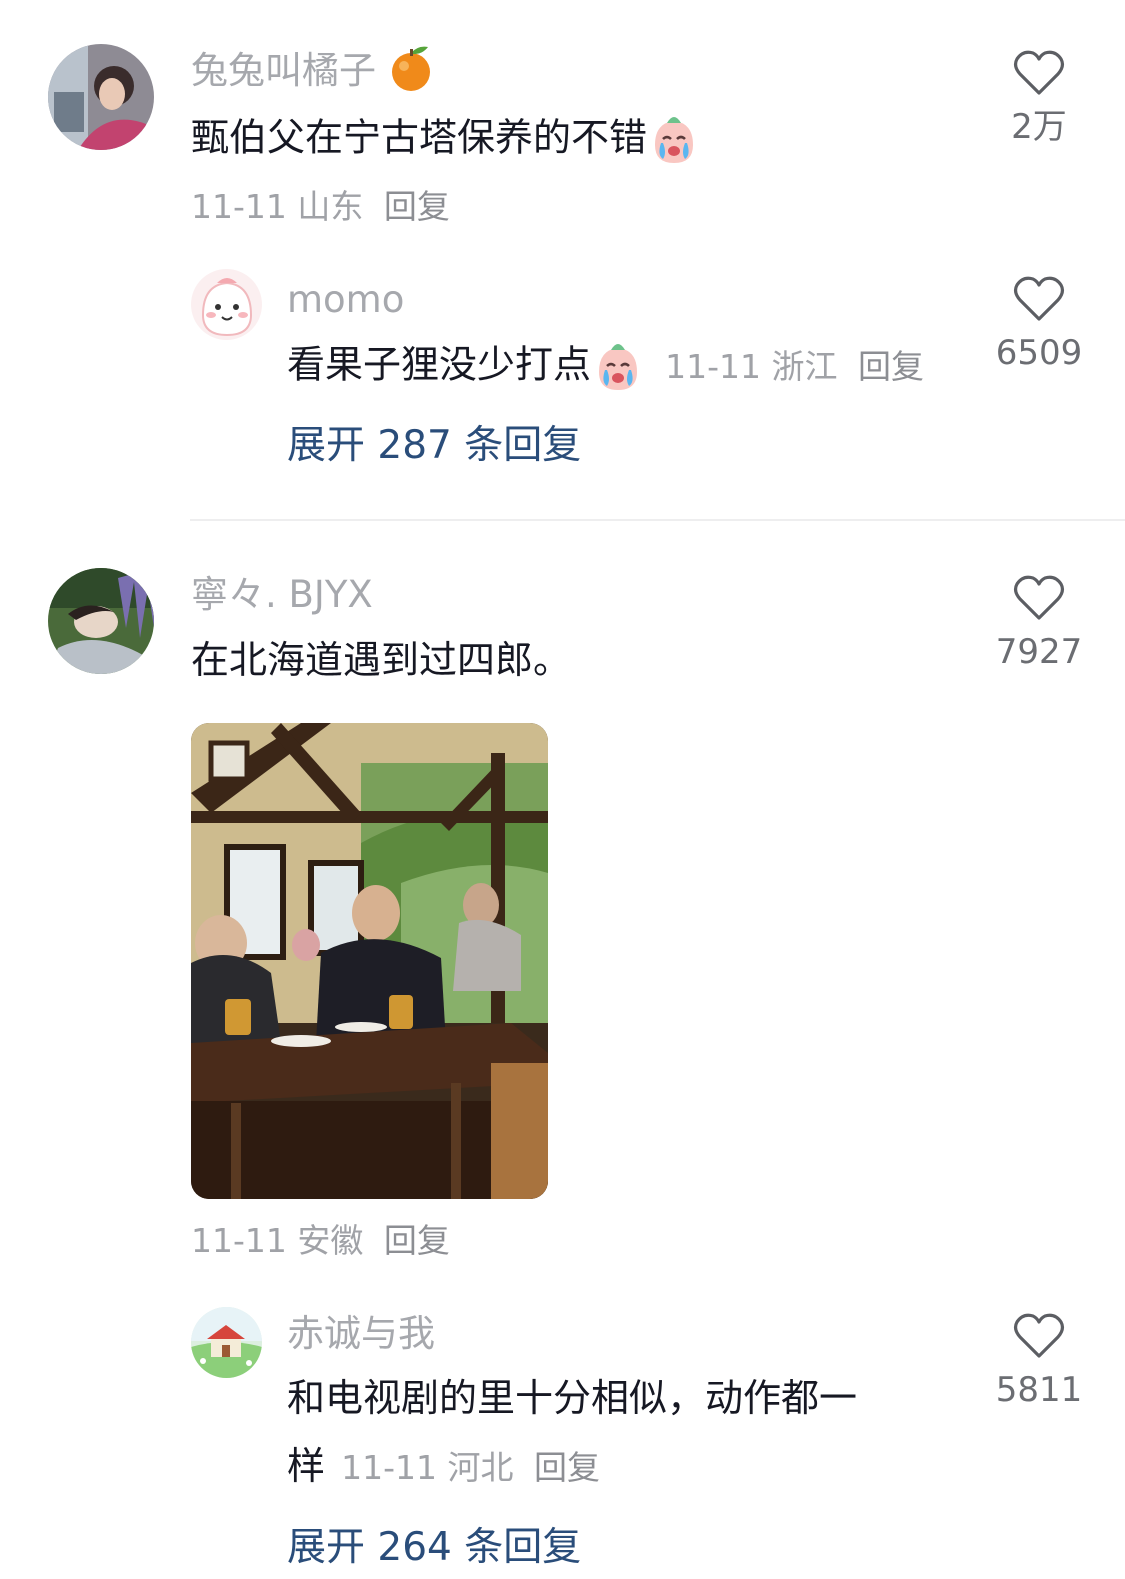 The image size is (1125, 1579). What do you see at coordinates (572, 1398) in the screenshot?
I see `reply-text-line1: 和电视剧的里十分相似，动作都一` at bounding box center [572, 1398].